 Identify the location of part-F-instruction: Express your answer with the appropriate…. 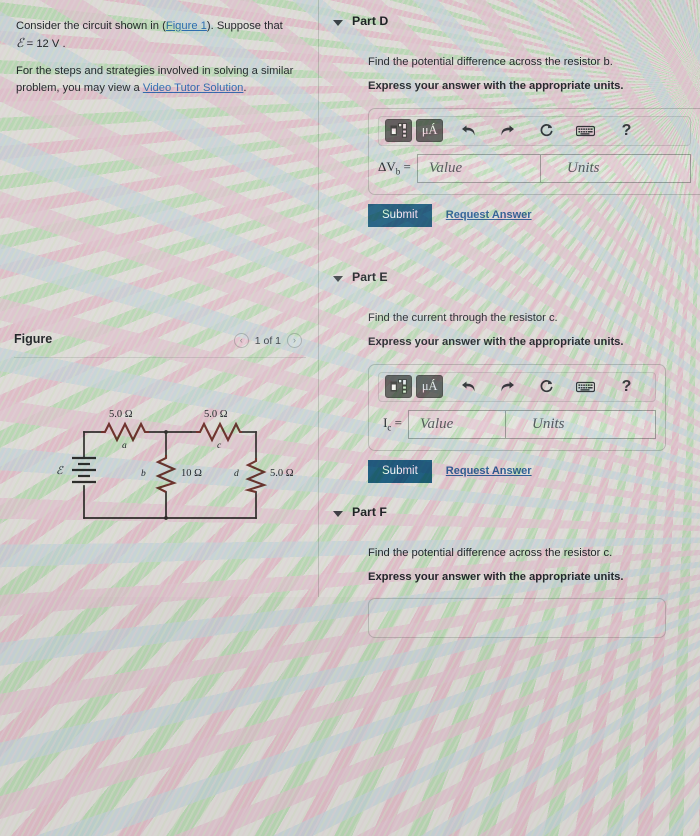
(496, 576).